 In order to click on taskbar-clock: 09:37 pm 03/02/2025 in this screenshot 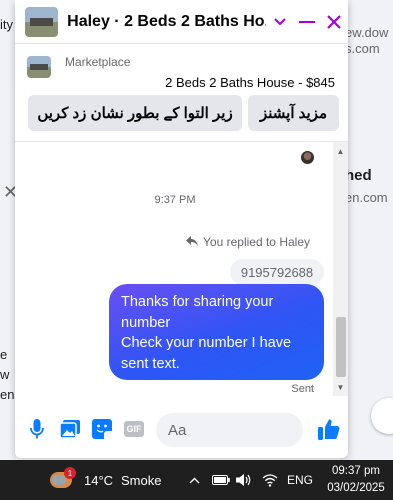, I will do `click(356, 480)`.